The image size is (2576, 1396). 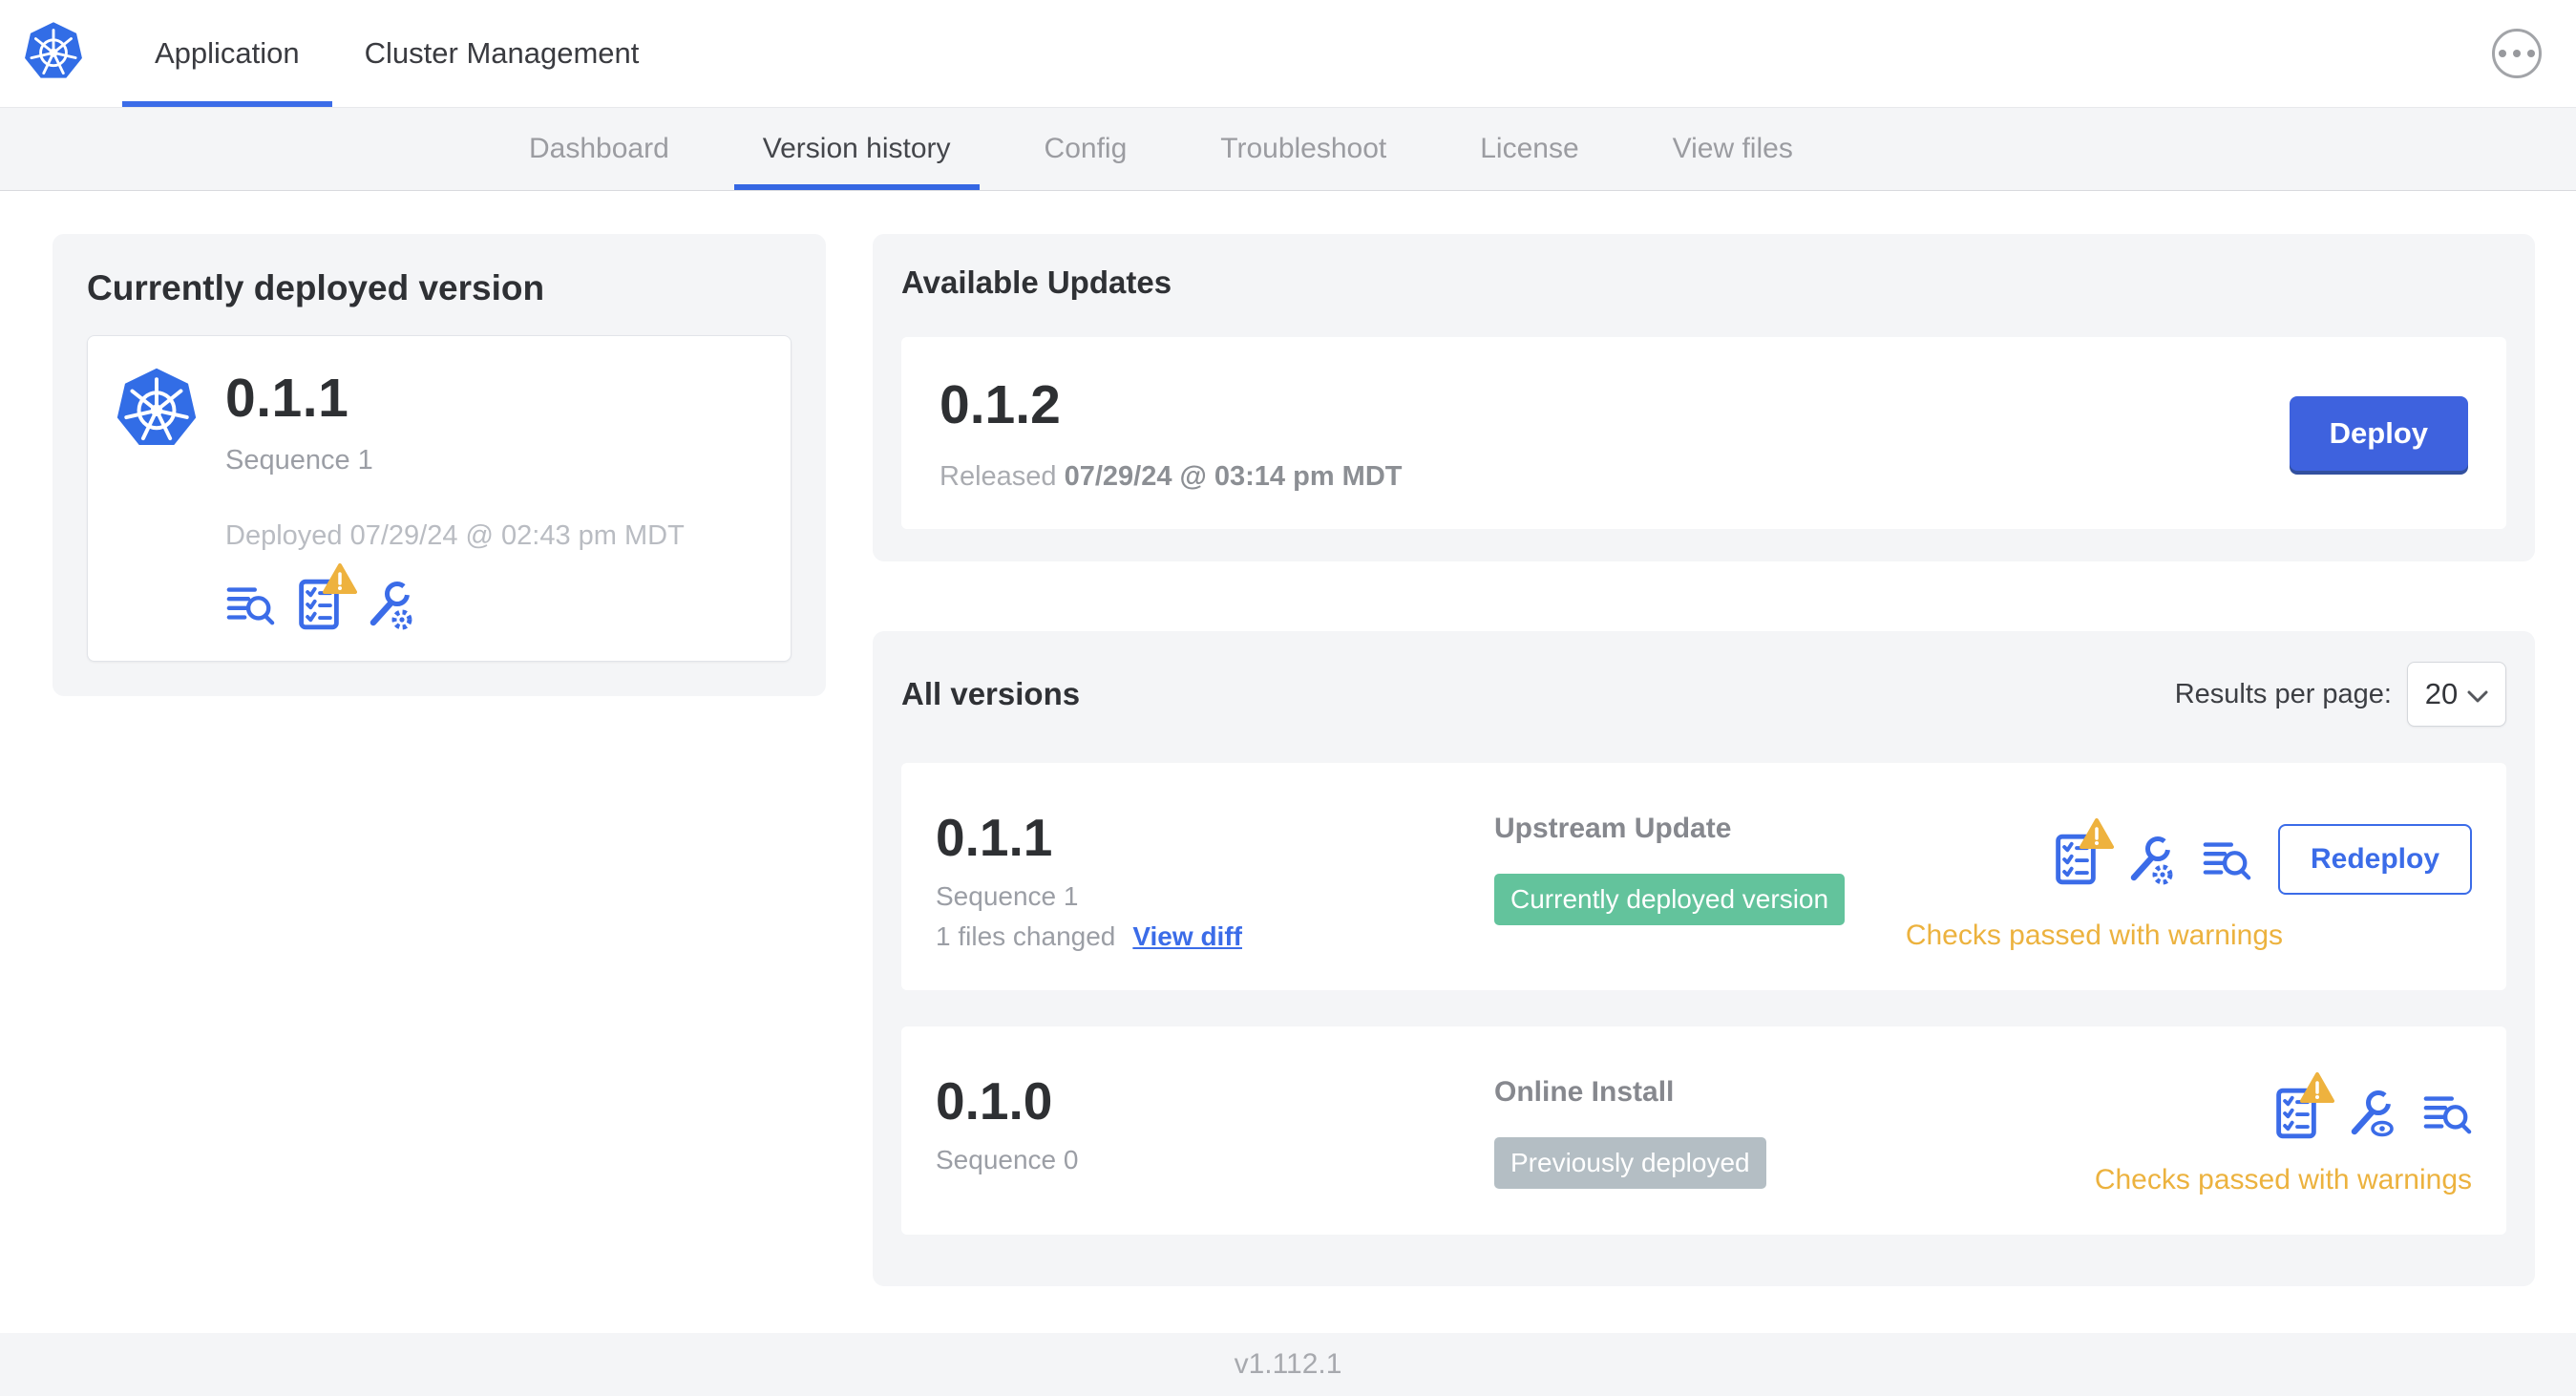 I want to click on row-version-number: 0.1.1, so click(x=994, y=837).